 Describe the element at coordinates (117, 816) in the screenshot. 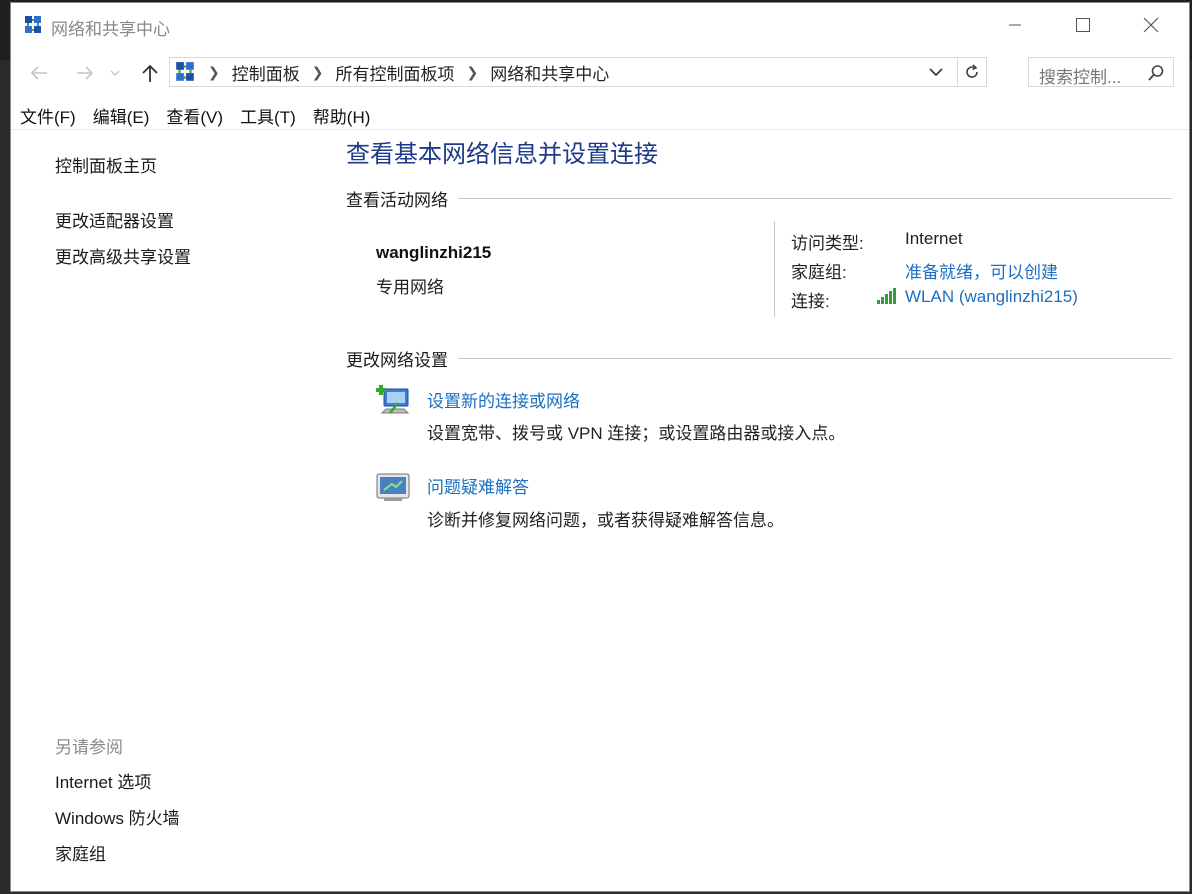

I see `see-also-windows-firewall: Windows 防火墙` at that location.